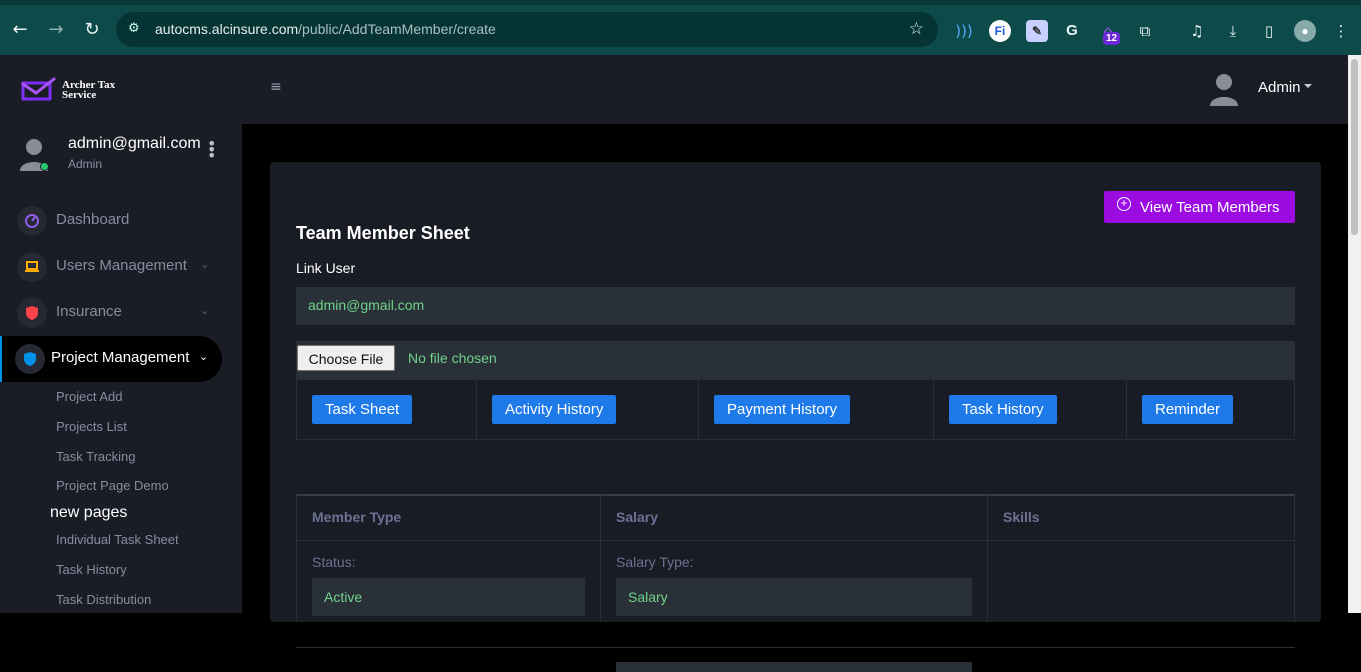 The image size is (1361, 672). I want to click on view-team-members-button: + View Team Members, so click(1199, 207).